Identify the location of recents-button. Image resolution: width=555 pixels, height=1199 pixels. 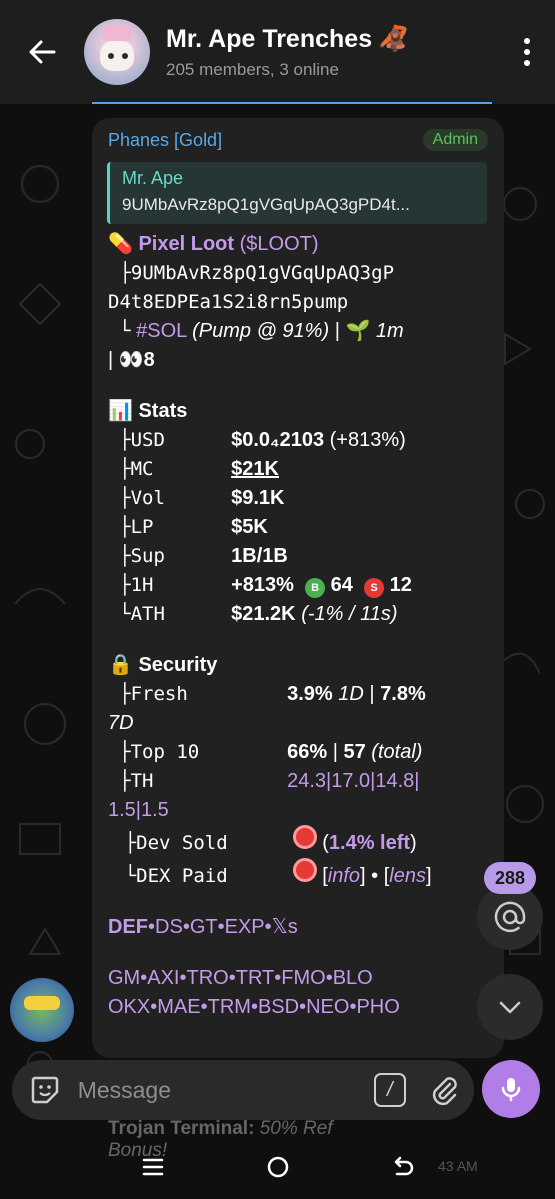
(153, 1169).